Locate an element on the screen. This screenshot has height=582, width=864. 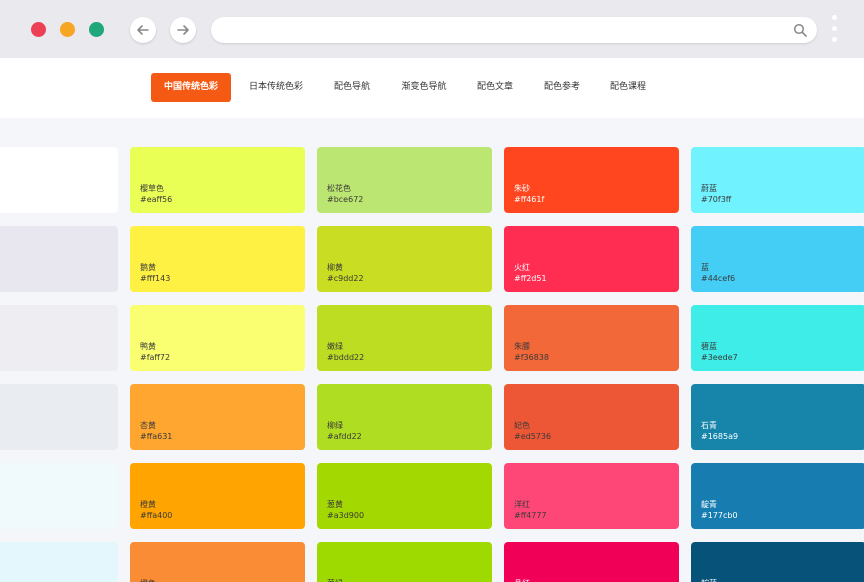
swatch-hex: #ffa631 is located at coordinates (156, 436).